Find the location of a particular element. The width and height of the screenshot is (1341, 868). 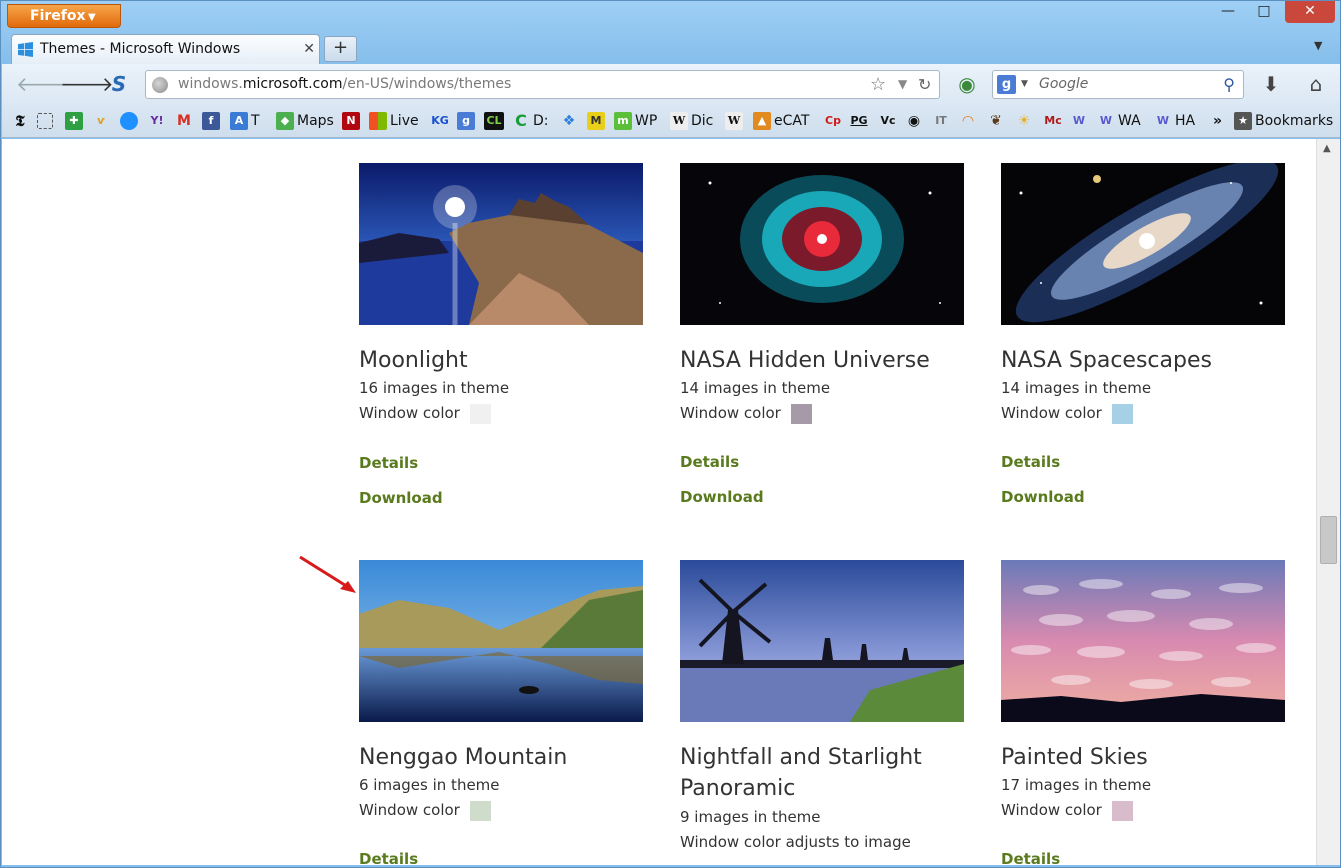

painted-skies-image is located at coordinates (1143, 641).